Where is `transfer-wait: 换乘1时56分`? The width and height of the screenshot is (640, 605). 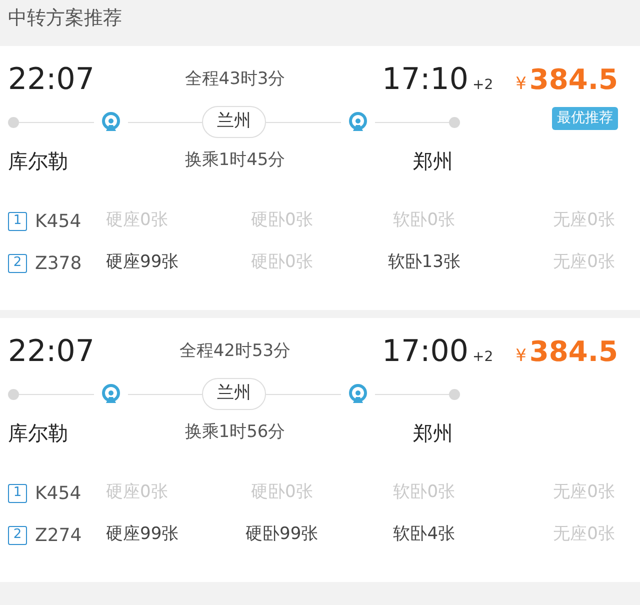 transfer-wait: 换乘1时56分 is located at coordinates (235, 432).